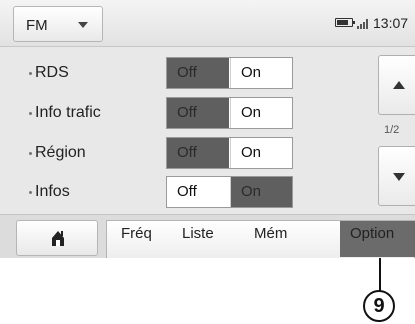  What do you see at coordinates (198, 73) in the screenshot?
I see `rds-off-option: Off` at bounding box center [198, 73].